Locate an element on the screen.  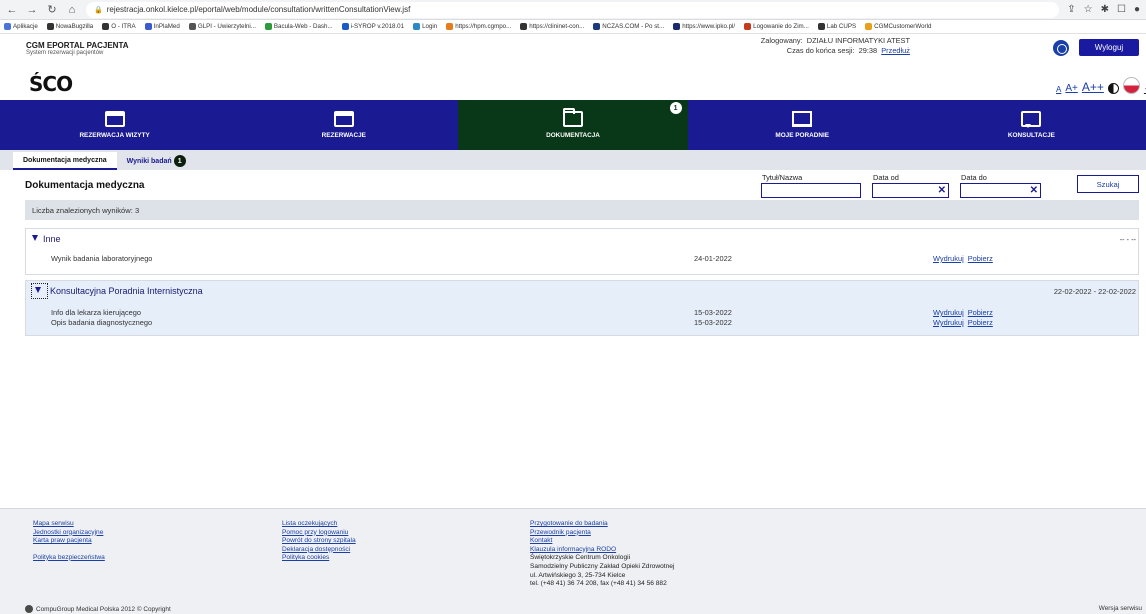
subtab-wyniki-badan: Wyniki badań 1 is located at coordinates (156, 161).